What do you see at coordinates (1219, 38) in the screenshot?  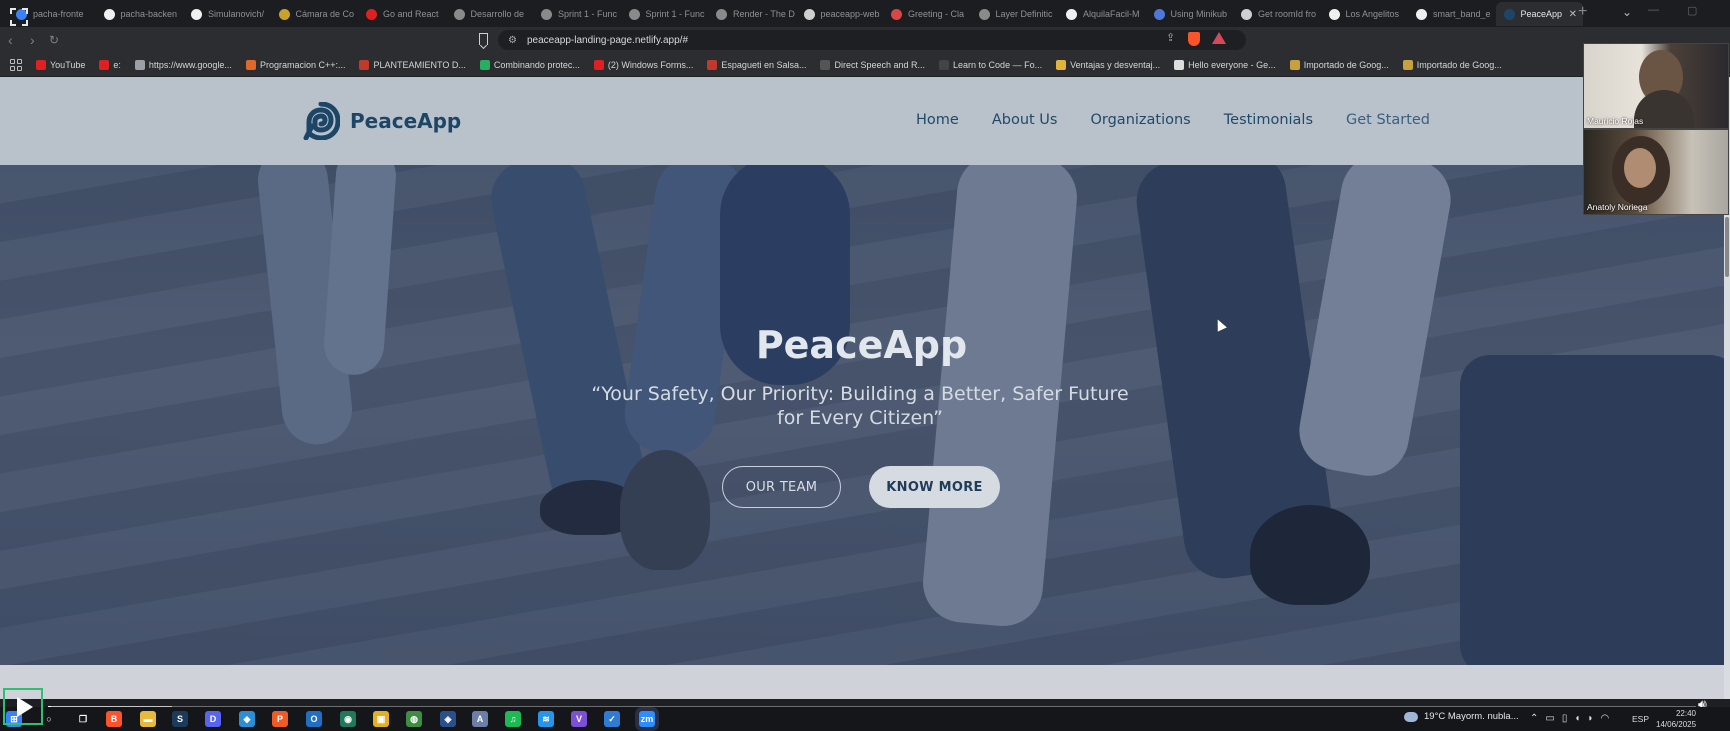 I see `brave-rewards-icon` at bounding box center [1219, 38].